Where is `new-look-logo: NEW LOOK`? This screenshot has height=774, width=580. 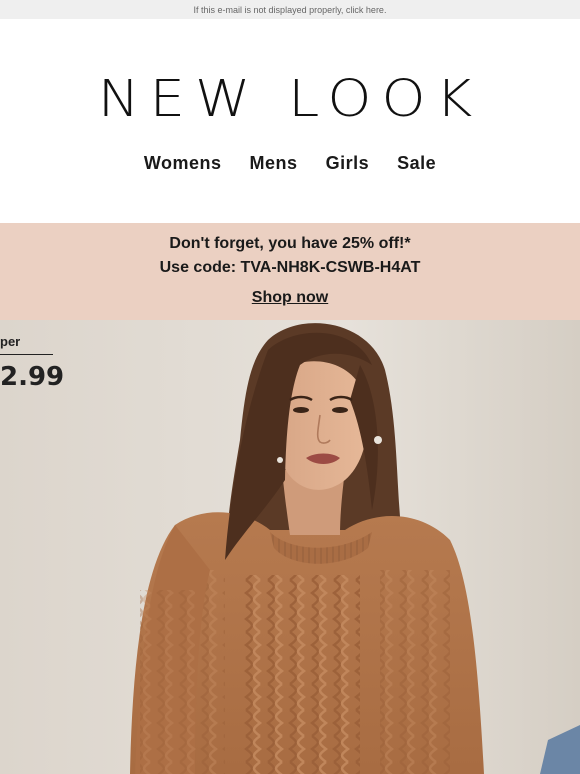
new-look-logo: NEW LOOK is located at coordinates (290, 100).